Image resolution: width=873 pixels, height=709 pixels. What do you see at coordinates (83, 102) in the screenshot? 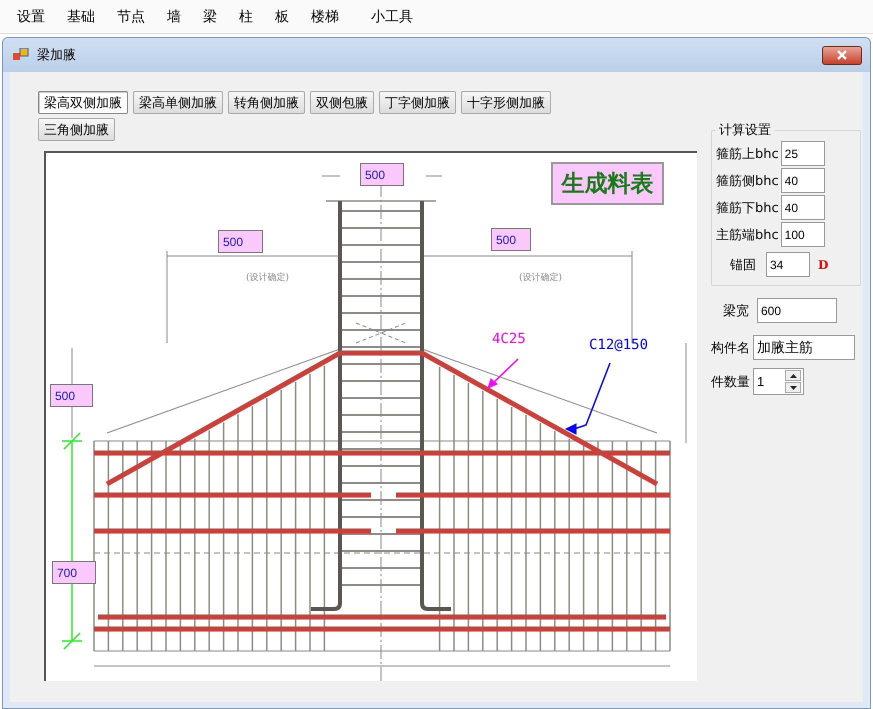
I see `tab-button: 梁高双侧加腋` at bounding box center [83, 102].